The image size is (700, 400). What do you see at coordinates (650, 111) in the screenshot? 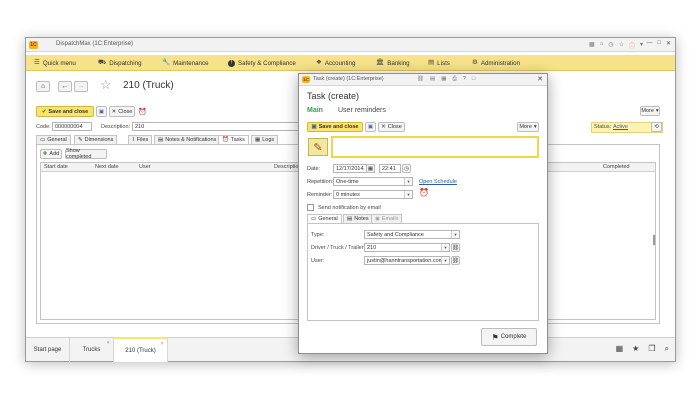
I see `more-button: More ▾` at bounding box center [650, 111].